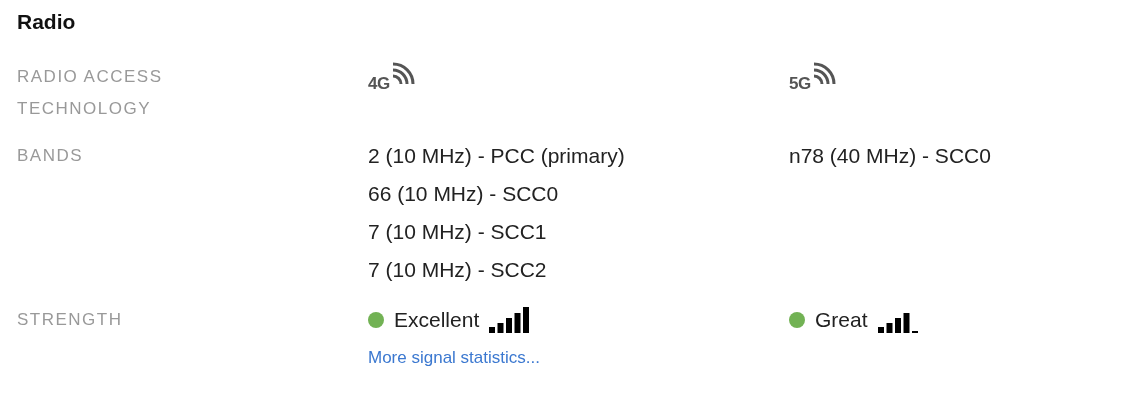  What do you see at coordinates (458, 270) in the screenshot?
I see `band-text: 7 (10 MHz) - SCC2` at bounding box center [458, 270].